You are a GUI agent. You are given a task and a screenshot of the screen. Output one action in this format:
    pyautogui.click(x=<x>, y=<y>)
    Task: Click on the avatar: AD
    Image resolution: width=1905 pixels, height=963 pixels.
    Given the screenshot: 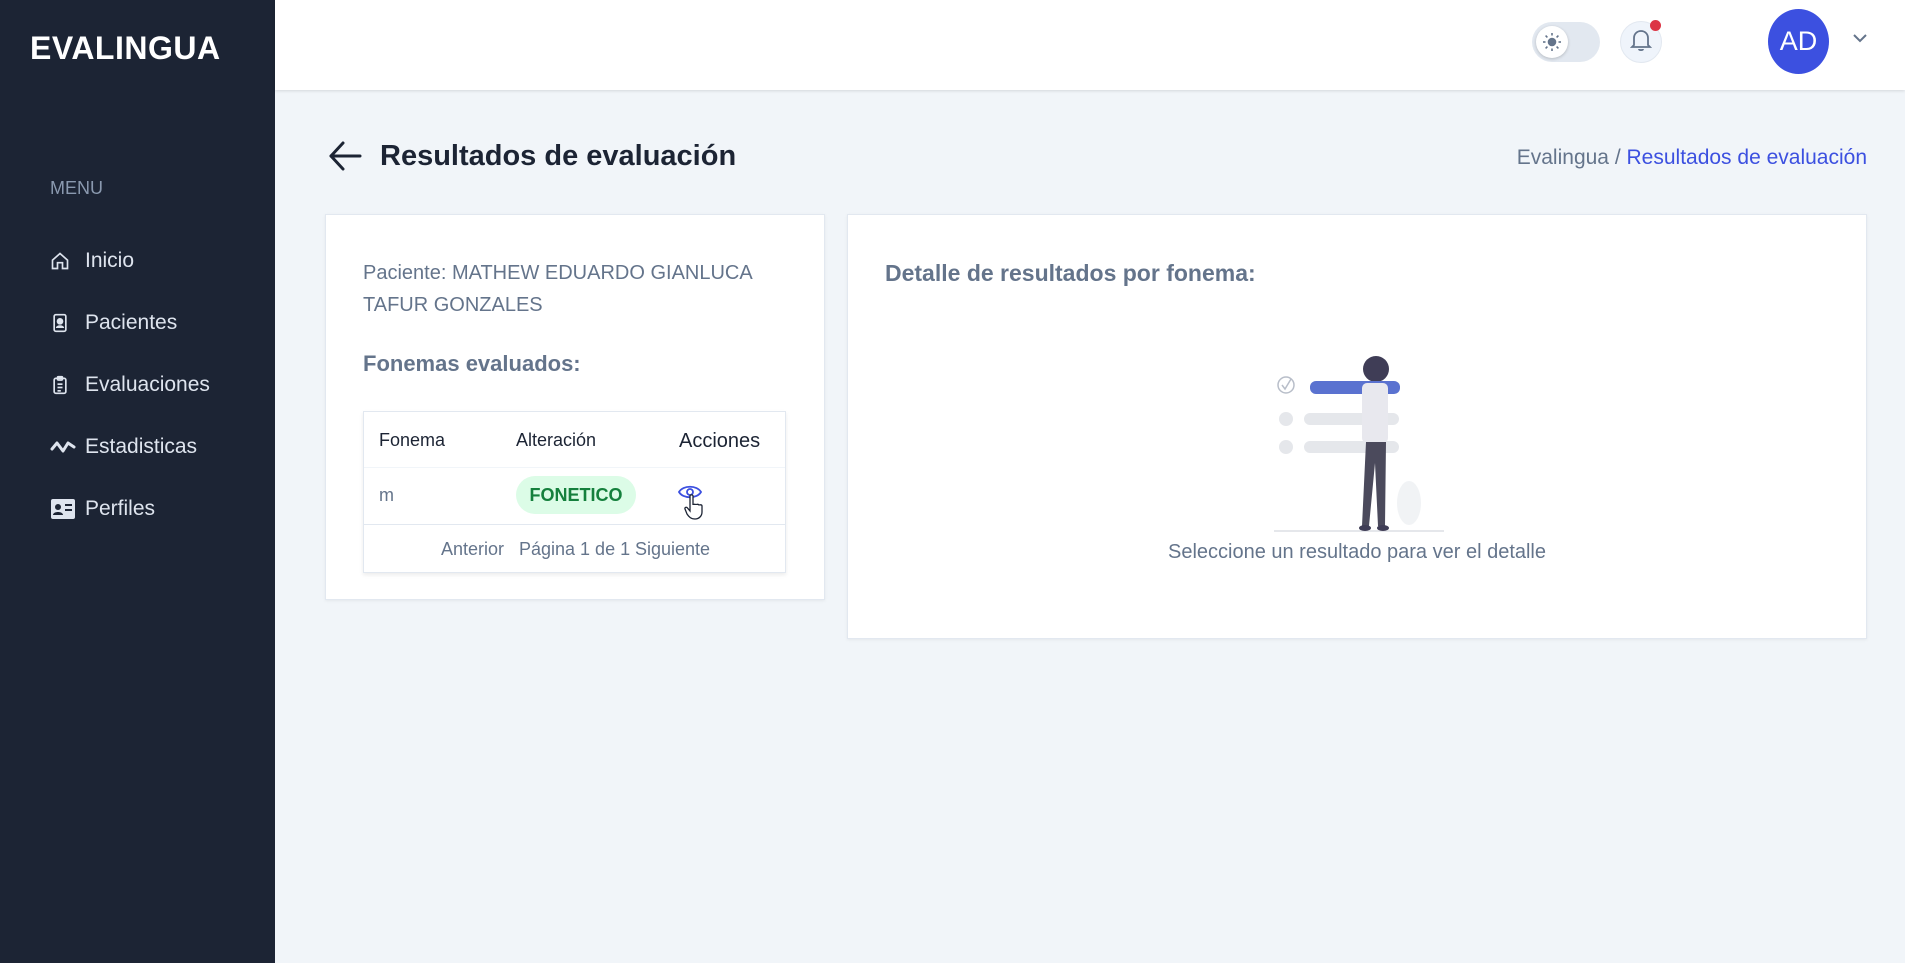 What is the action you would take?
    pyautogui.click(x=1798, y=41)
    